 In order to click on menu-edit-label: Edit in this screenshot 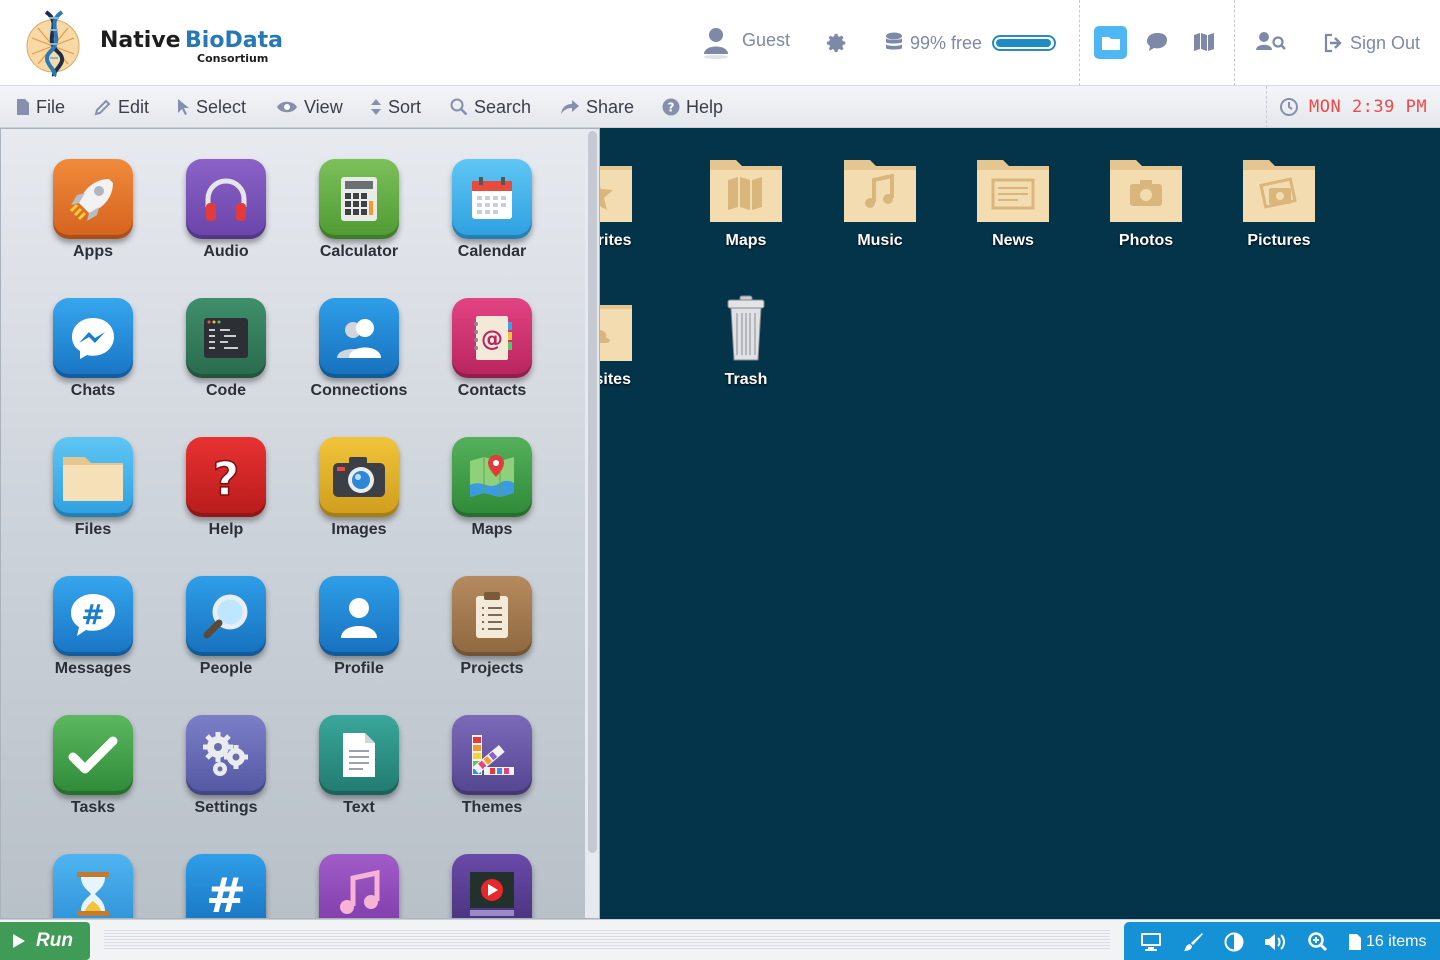, I will do `click(134, 106)`.